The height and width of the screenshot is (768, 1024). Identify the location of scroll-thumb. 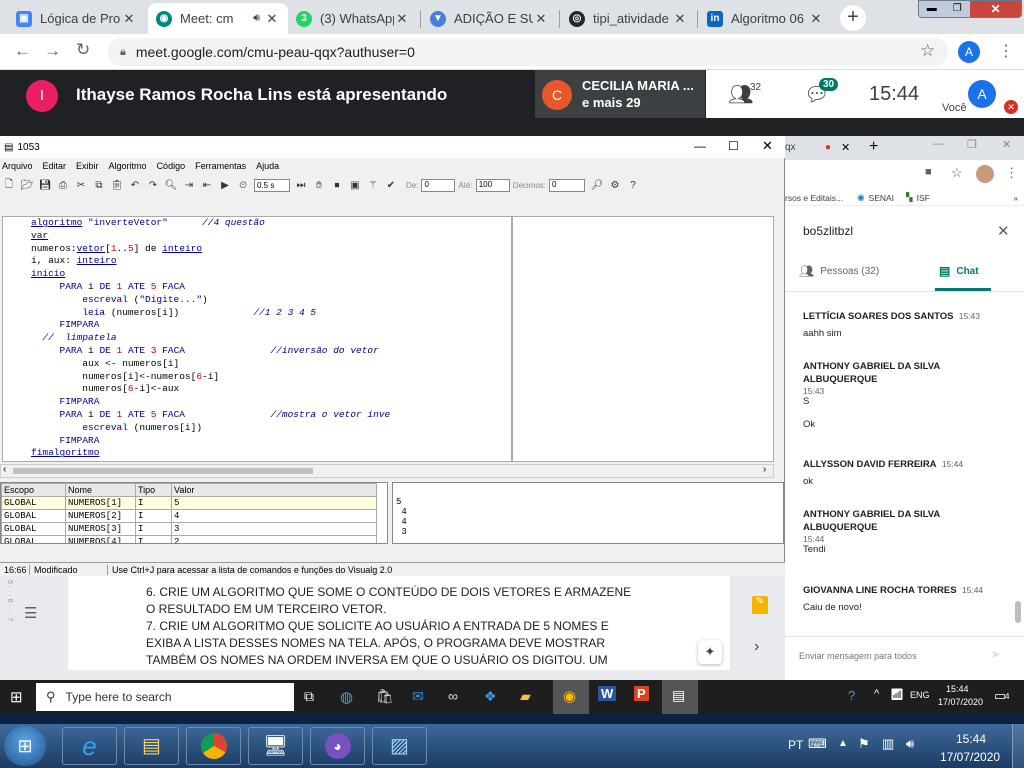
(163, 471).